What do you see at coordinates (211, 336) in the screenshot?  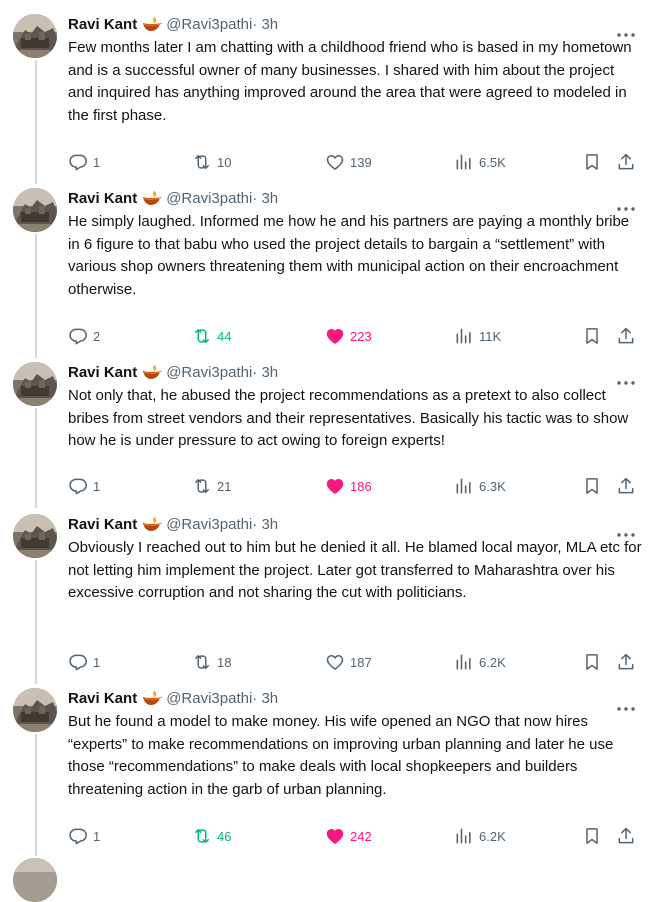 I see `retweet-button: 44` at bounding box center [211, 336].